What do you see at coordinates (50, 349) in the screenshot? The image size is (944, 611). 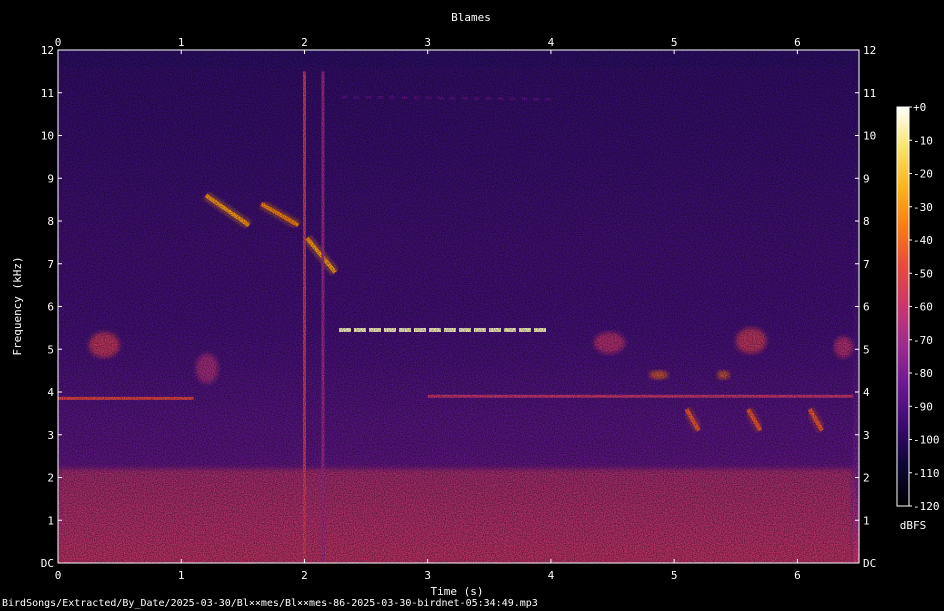 I see `y-tick-label-left: 5` at bounding box center [50, 349].